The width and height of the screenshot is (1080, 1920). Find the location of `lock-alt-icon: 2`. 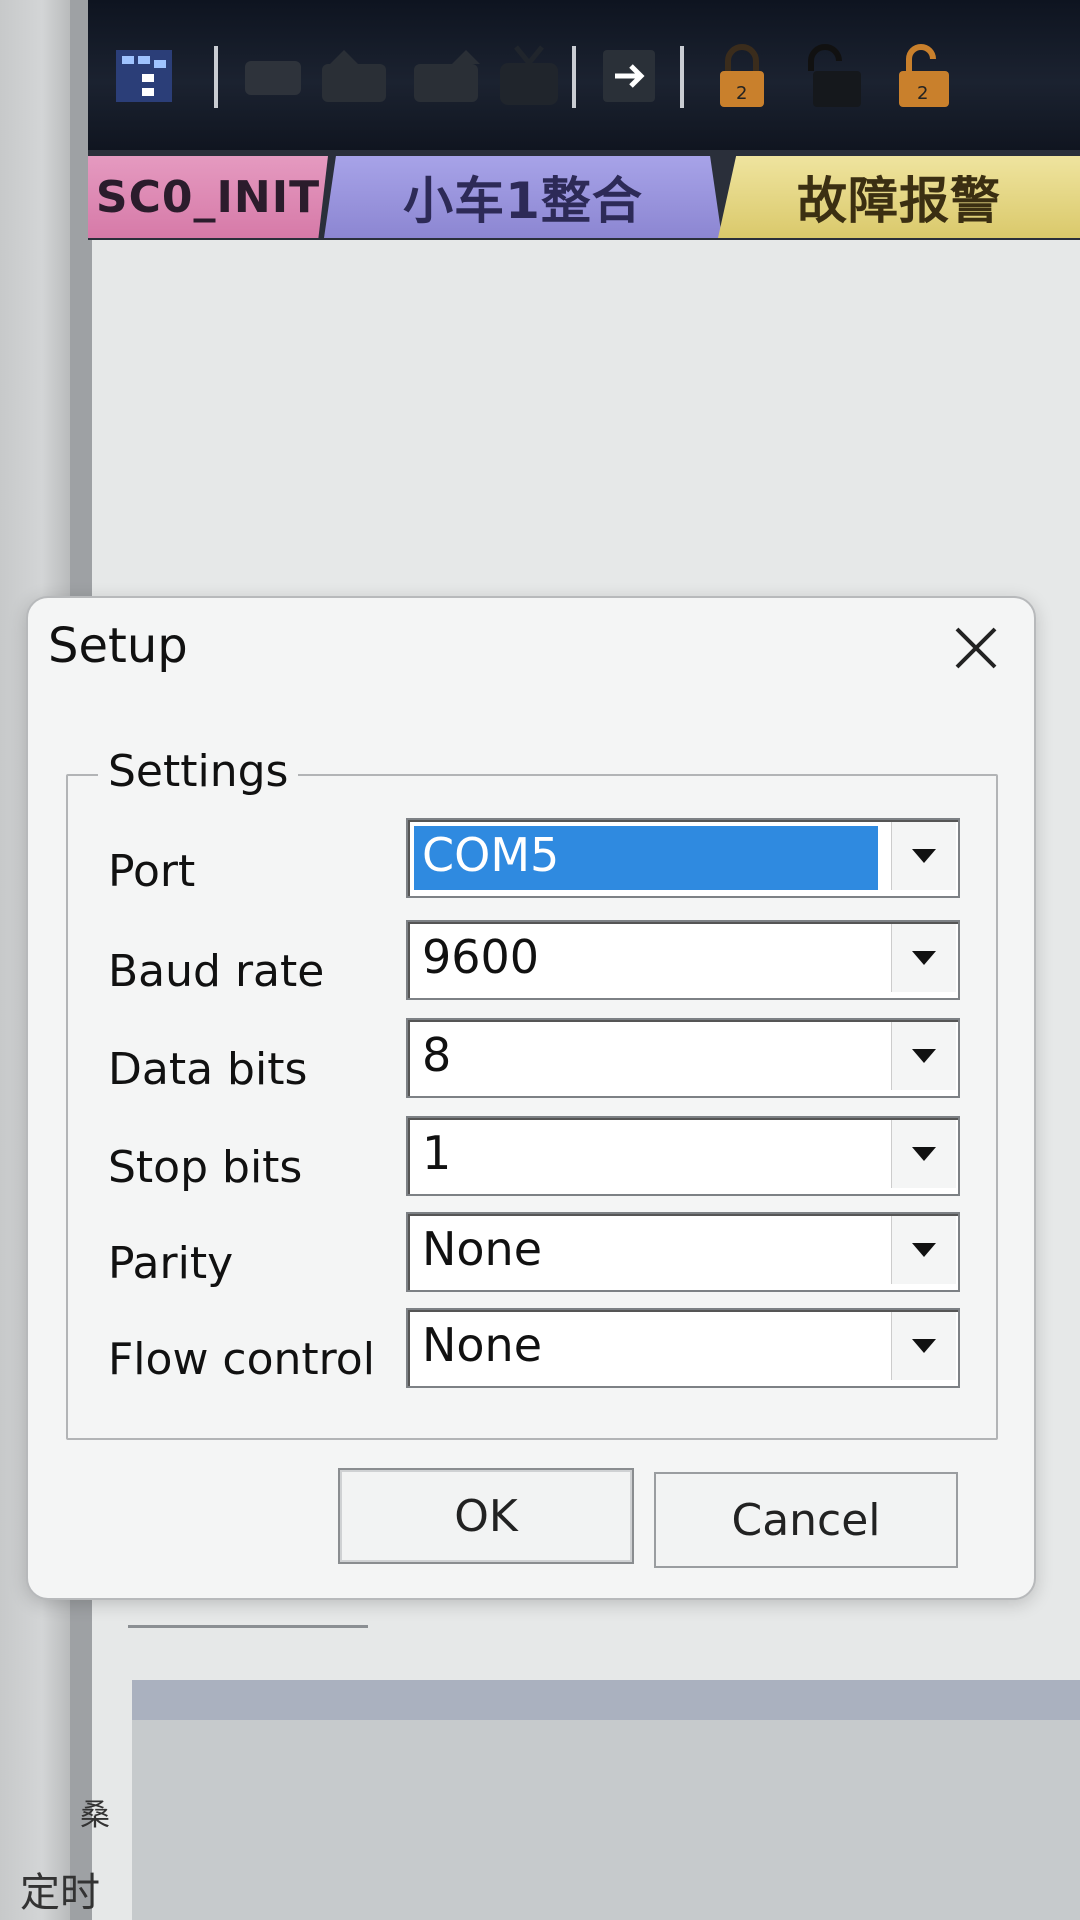

lock-alt-icon: 2 is located at coordinates (924, 76).